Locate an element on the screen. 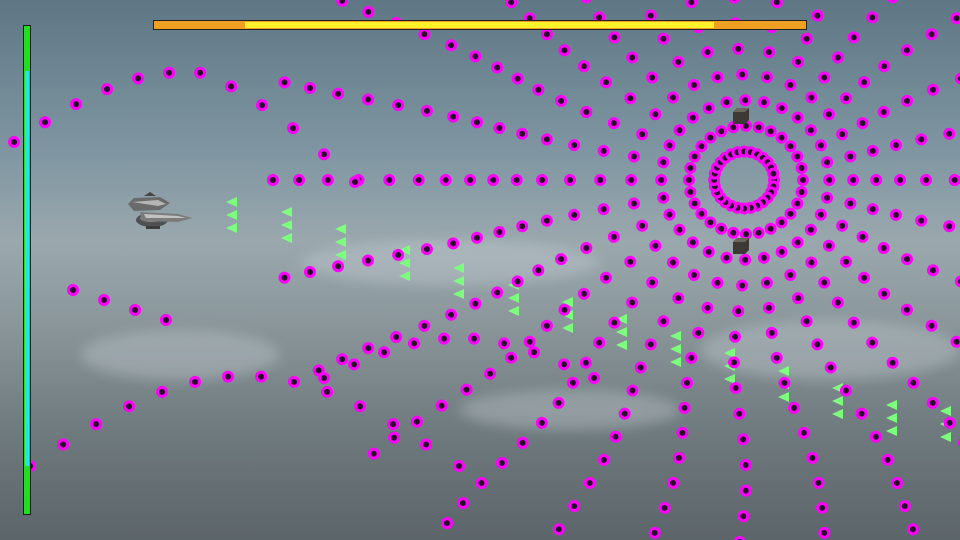  player-health-bar is located at coordinates (27, 270).